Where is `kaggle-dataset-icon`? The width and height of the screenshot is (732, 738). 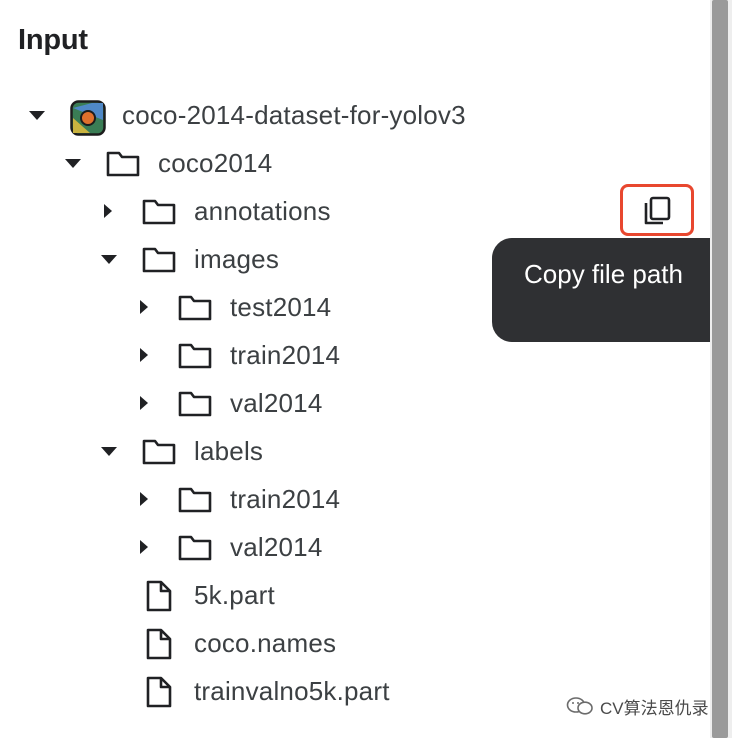 kaggle-dataset-icon is located at coordinates (88, 118).